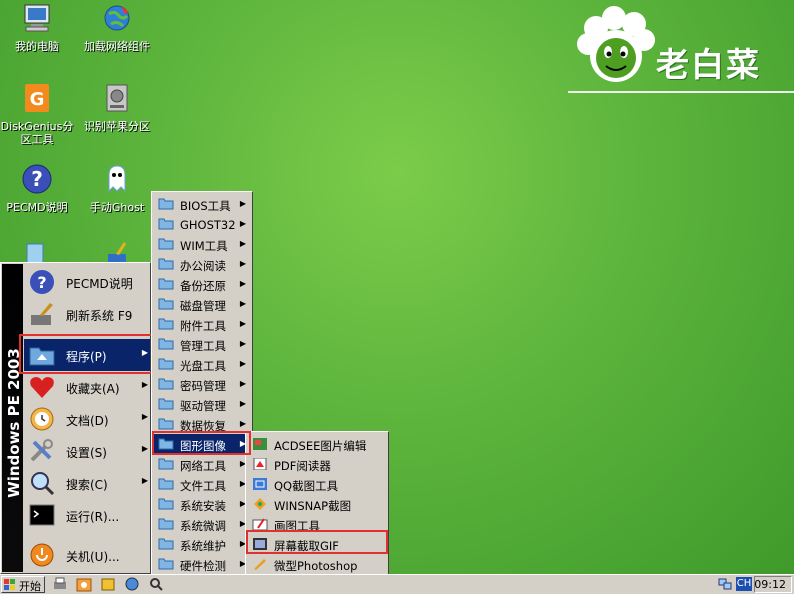 The height and width of the screenshot is (594, 794). I want to click on programs-item: 驱动管理 ▶, so click(202, 404).